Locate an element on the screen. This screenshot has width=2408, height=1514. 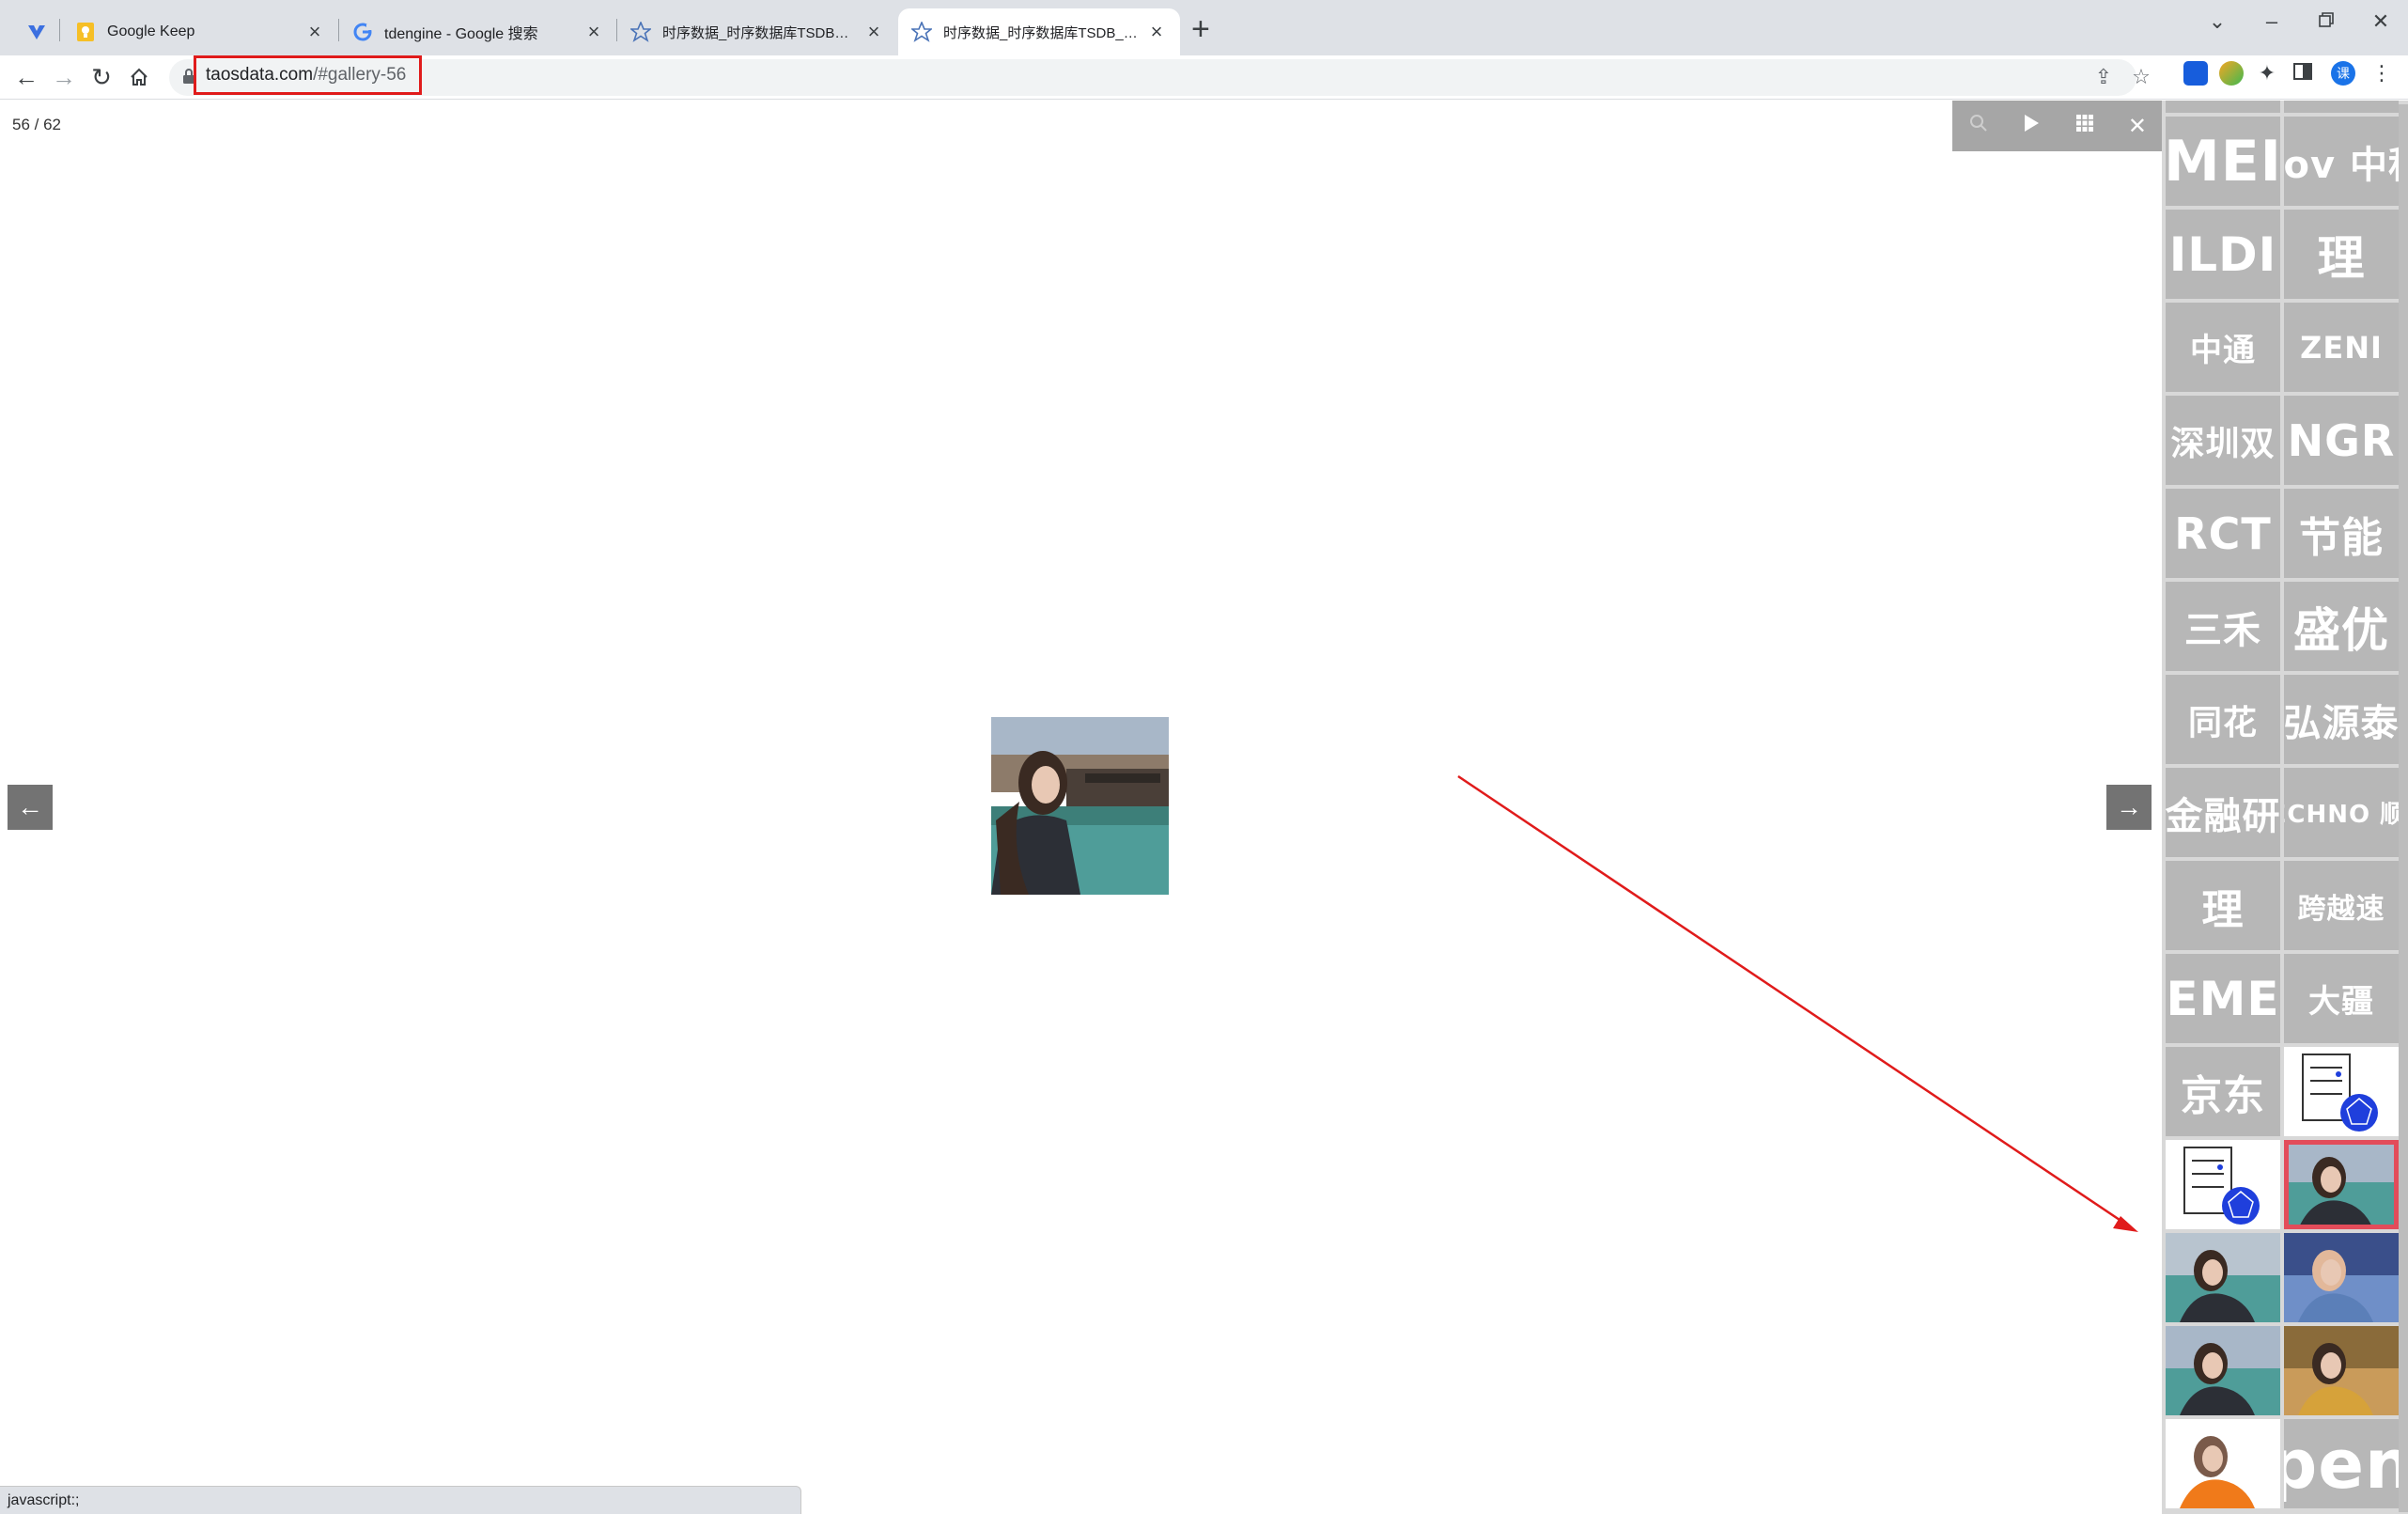
thumbnail-item: 京东 is located at coordinates (2223, 1091).